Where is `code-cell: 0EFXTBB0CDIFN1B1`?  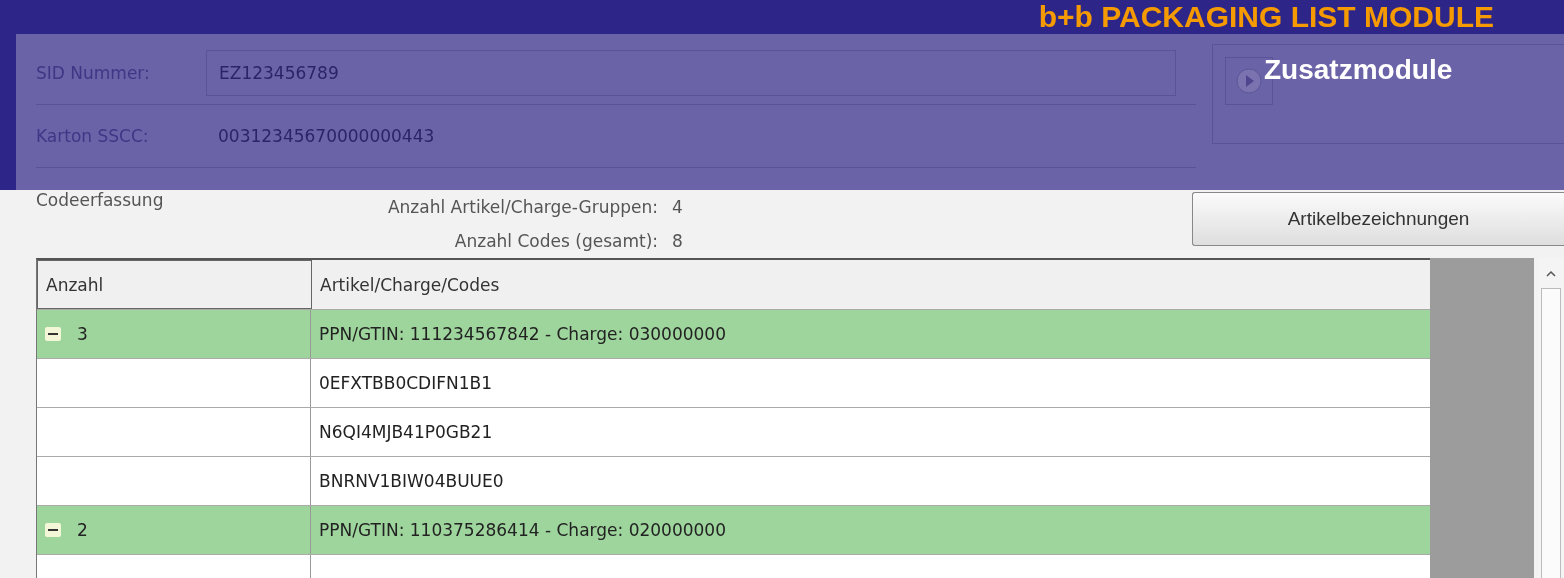
code-cell: 0EFXTBB0CDIFN1B1 is located at coordinates (405, 383).